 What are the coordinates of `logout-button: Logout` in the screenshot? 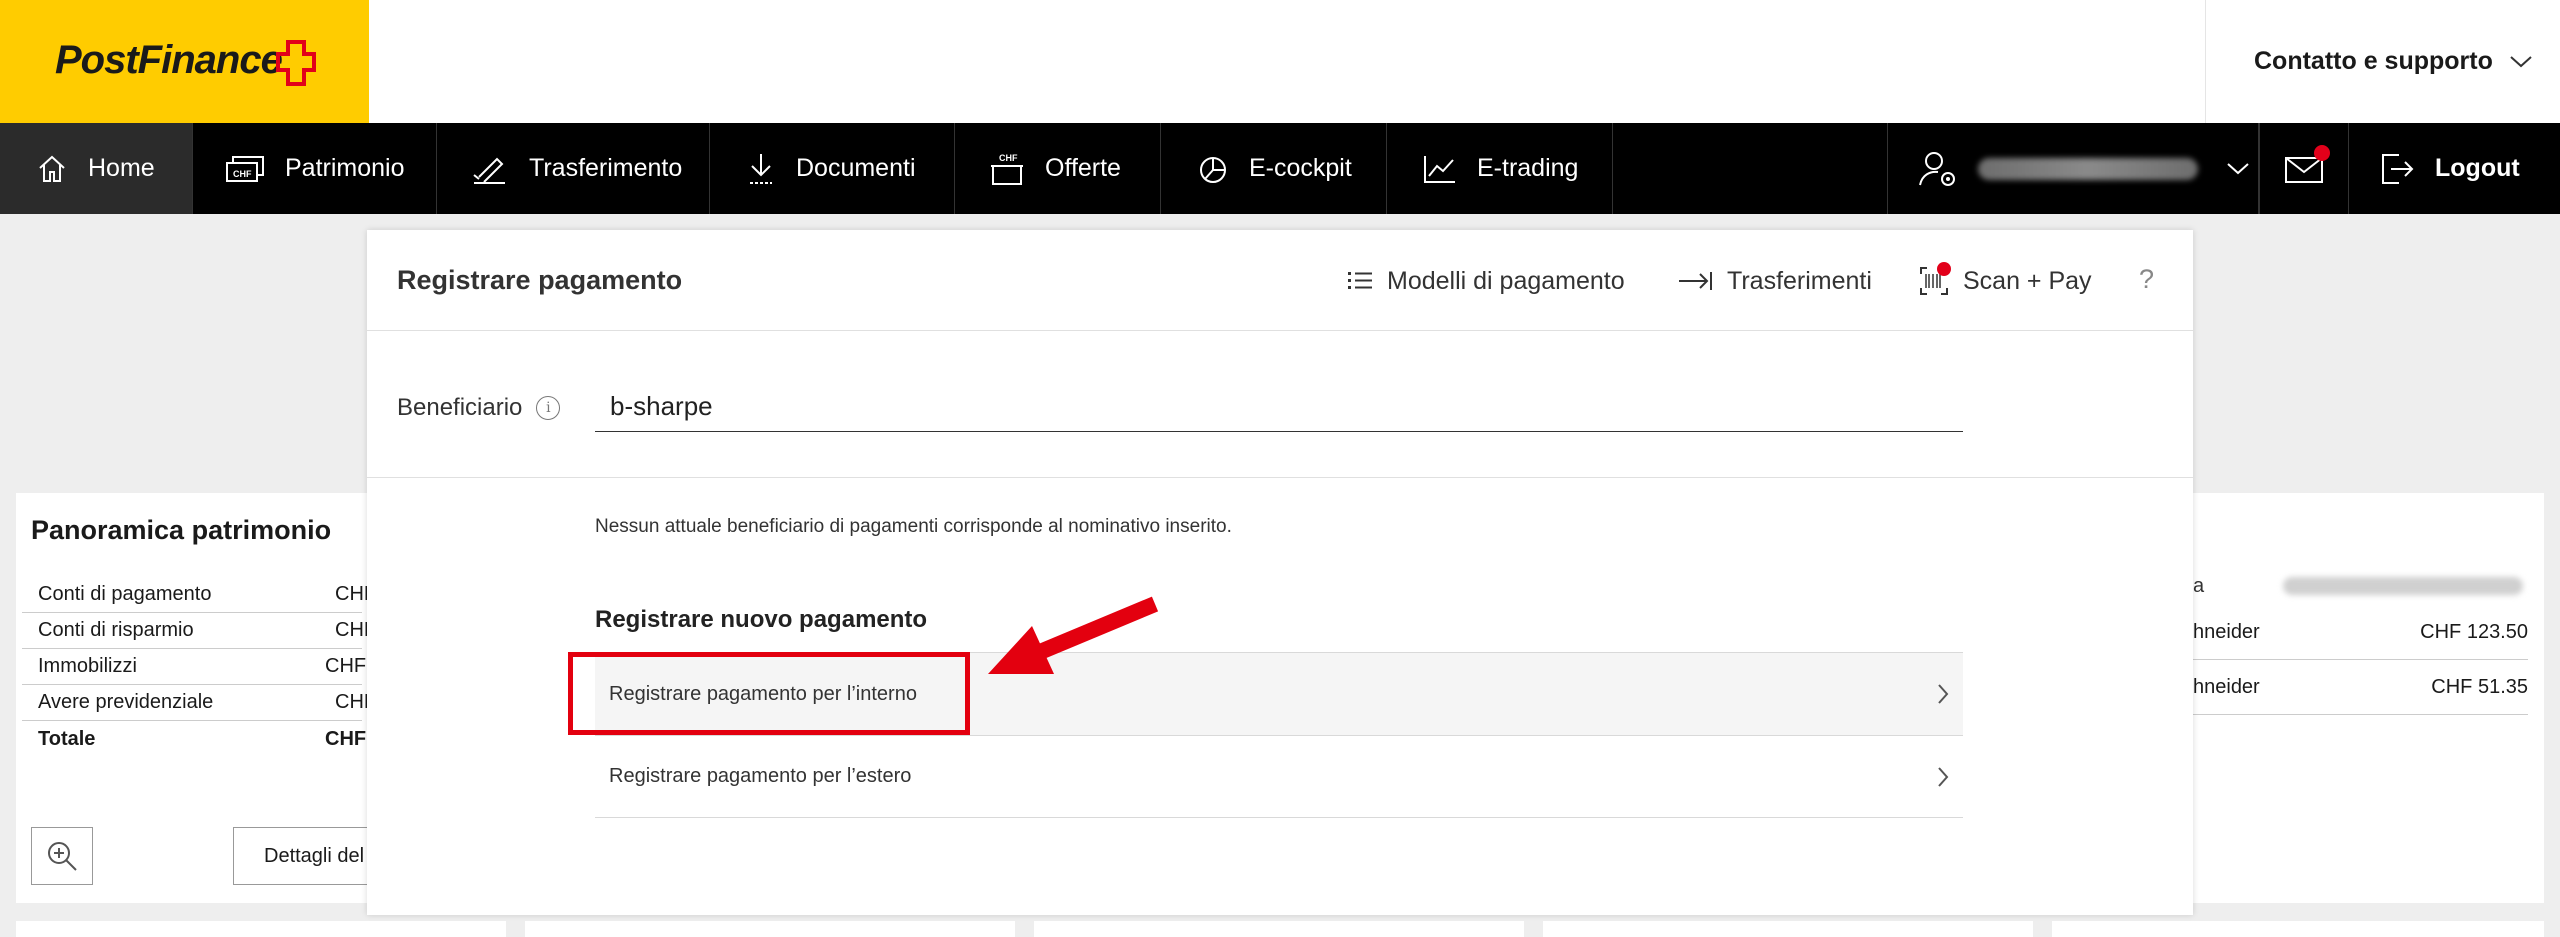 It's located at (2454, 168).